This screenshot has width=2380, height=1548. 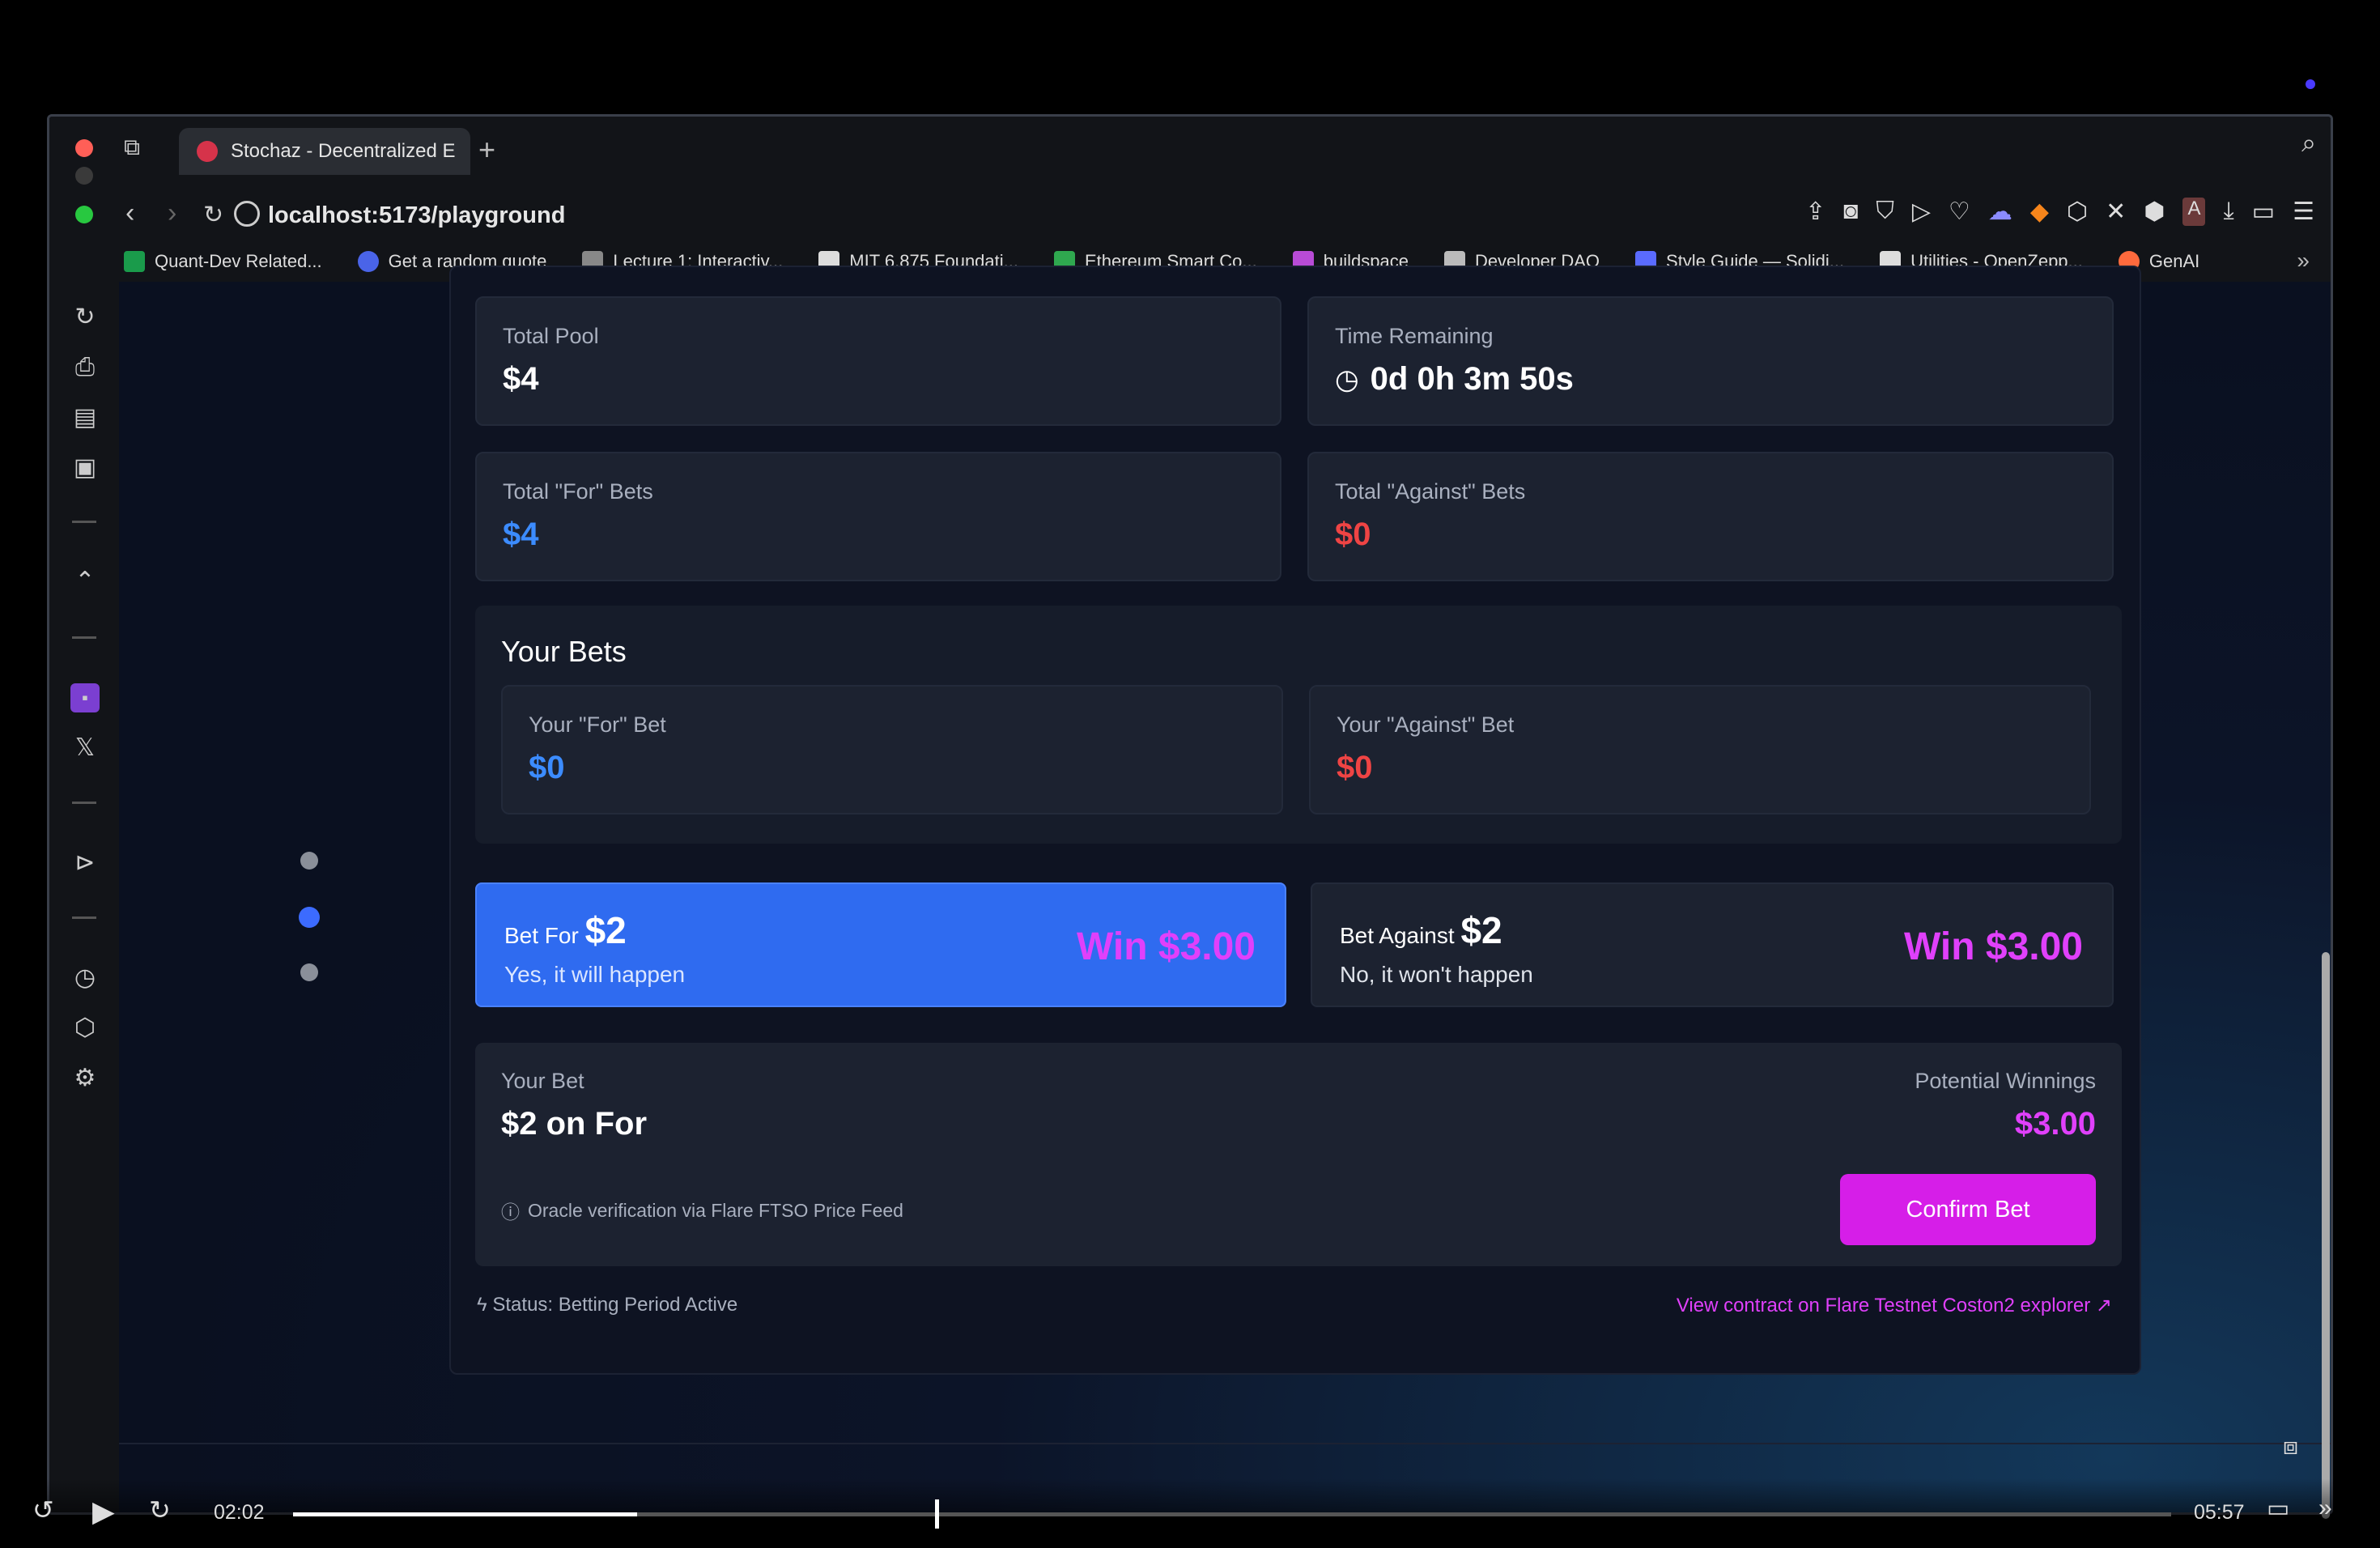 I want to click on total-for-card: Total "For" Bets $4, so click(x=878, y=516).